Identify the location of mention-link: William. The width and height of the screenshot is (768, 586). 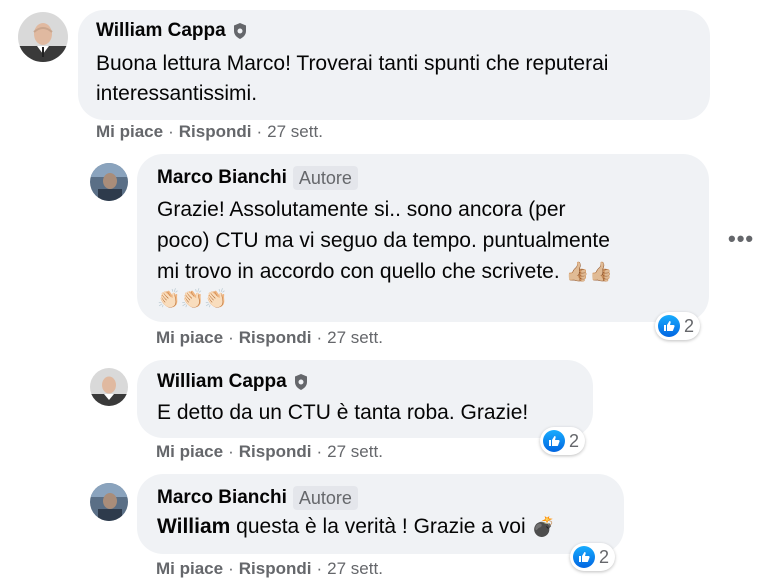
(193, 526).